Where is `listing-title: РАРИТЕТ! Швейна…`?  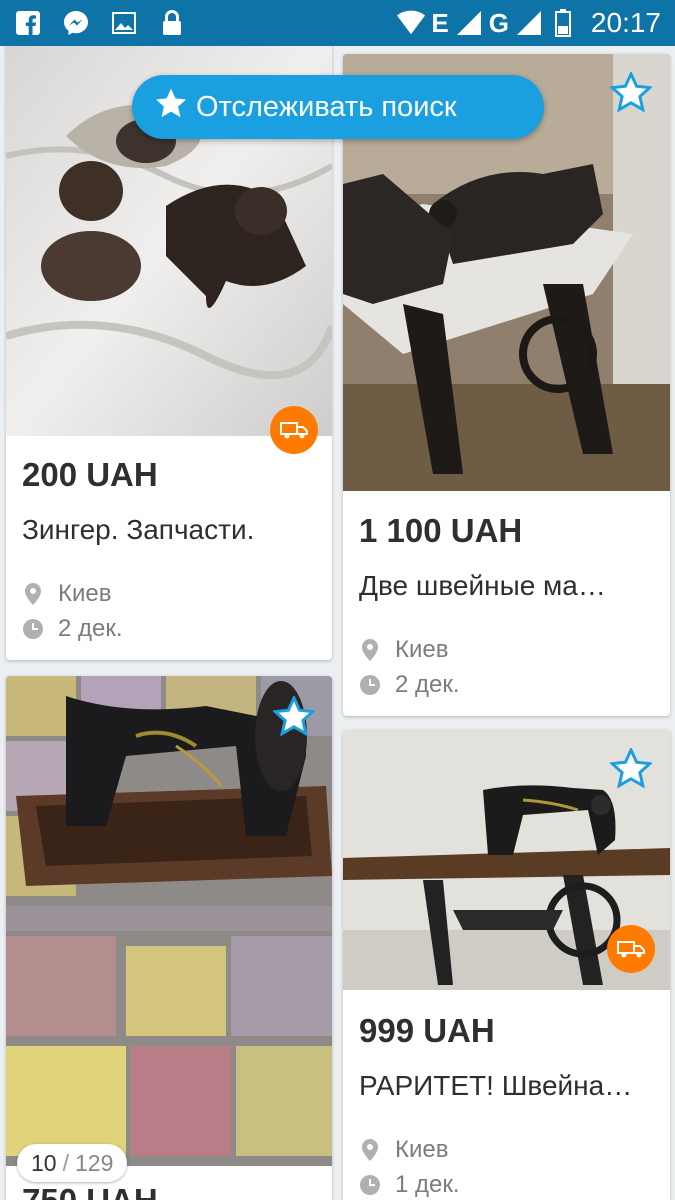
listing-title: РАРИТЕТ! Швейна… is located at coordinates (496, 1085).